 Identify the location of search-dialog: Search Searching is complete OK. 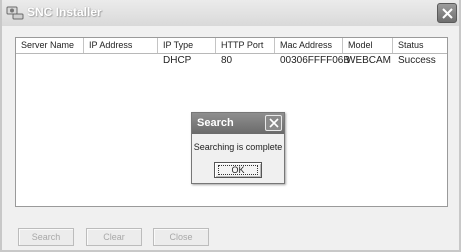
(238, 148).